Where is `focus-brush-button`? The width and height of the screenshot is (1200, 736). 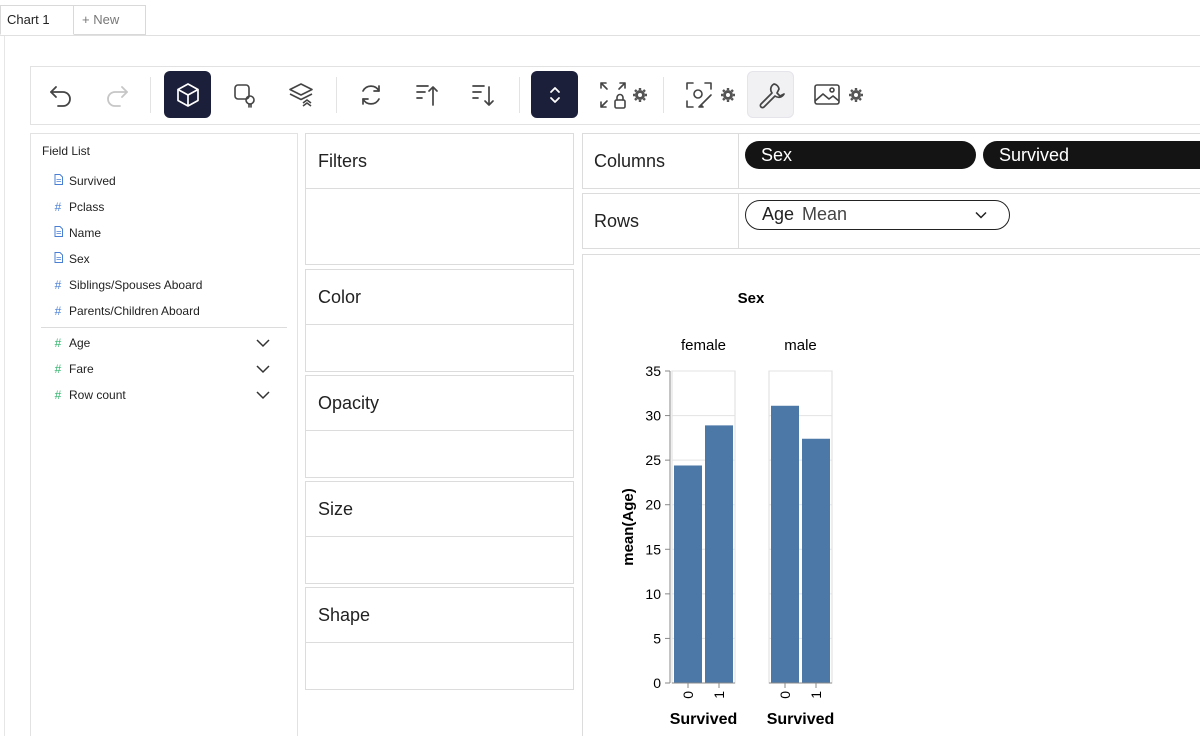
focus-brush-button is located at coordinates (698, 94).